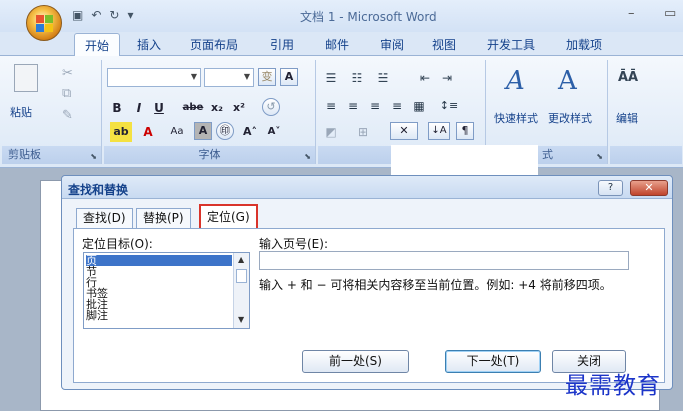 The width and height of the screenshot is (683, 411). What do you see at coordinates (271, 107) in the screenshot?
I see `clear-format-icon: ↺` at bounding box center [271, 107].